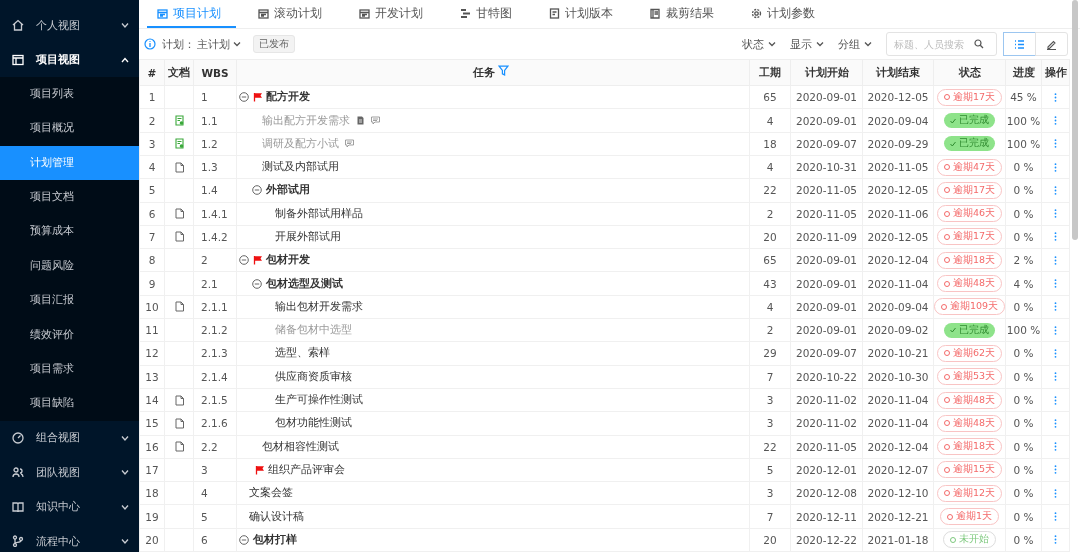 The image size is (1080, 552). What do you see at coordinates (69, 197) in the screenshot?
I see `sidebar-item: 项目文档` at bounding box center [69, 197].